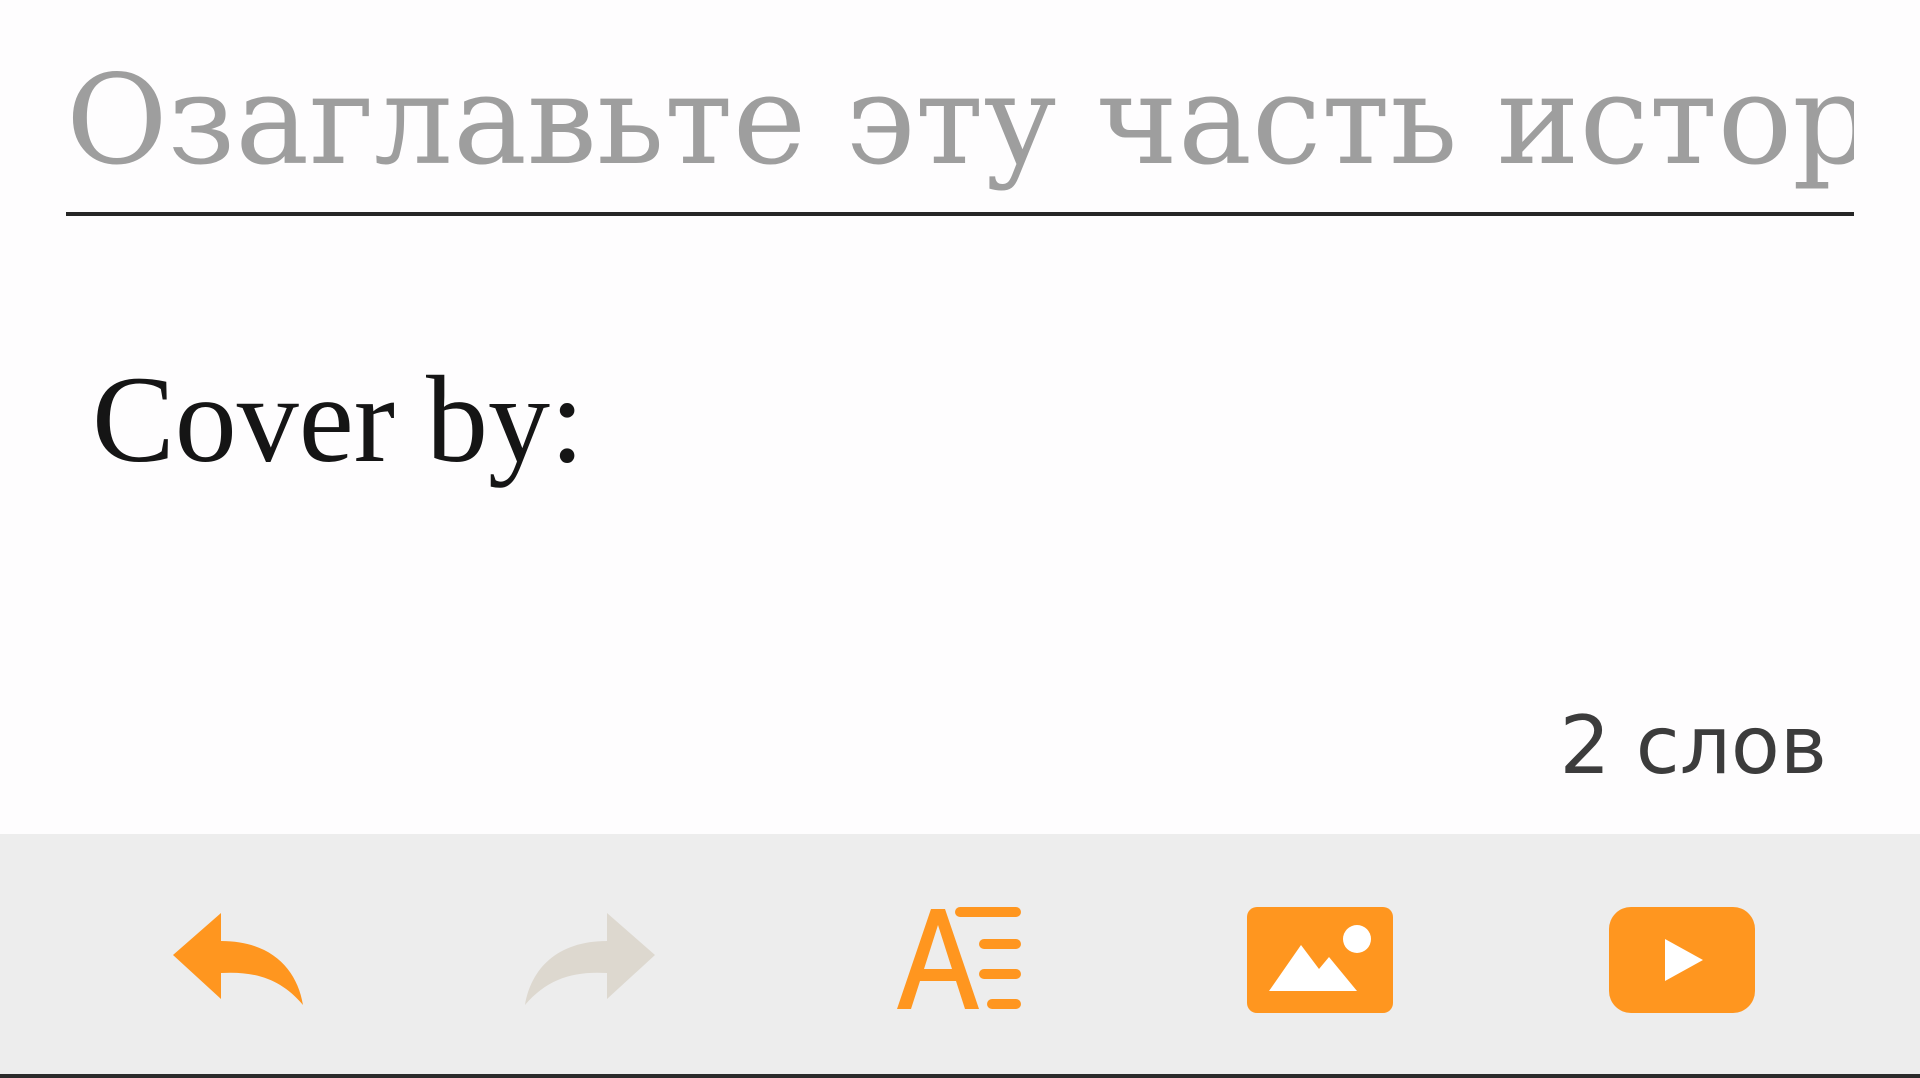  I want to click on text-format-icon, so click(959, 958).